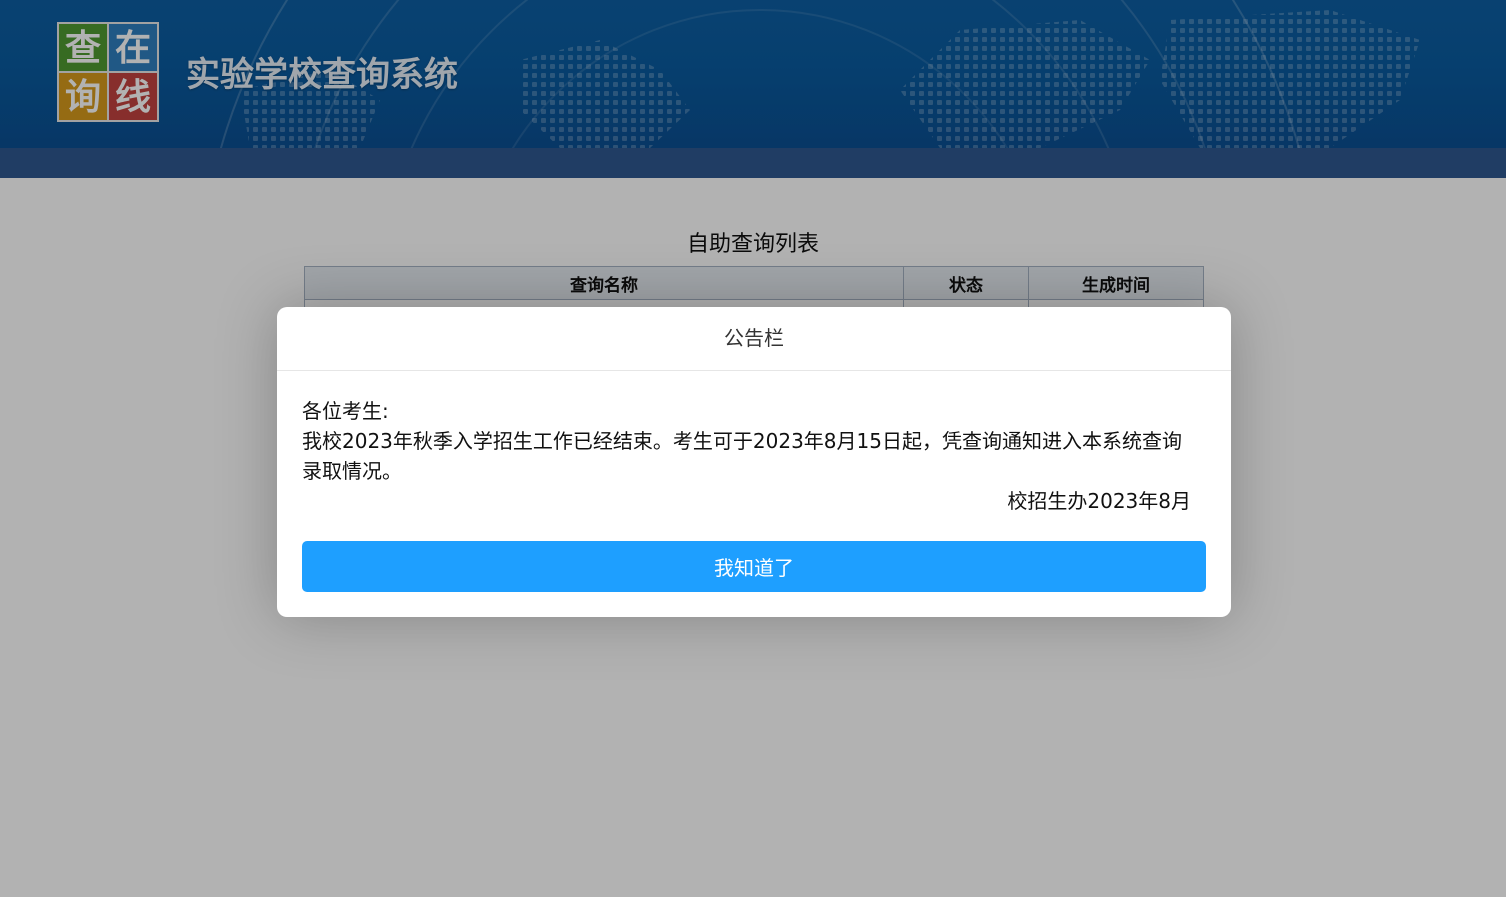 This screenshot has width=1506, height=897. I want to click on acknowledge-button: 我知道了, so click(754, 566).